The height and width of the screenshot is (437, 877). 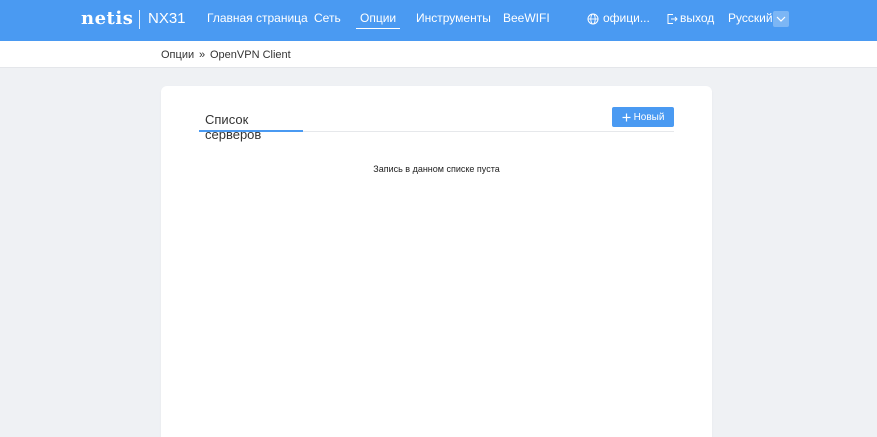 What do you see at coordinates (436, 169) in the screenshot?
I see `empty-list-message: Запись в данном списке пуста` at bounding box center [436, 169].